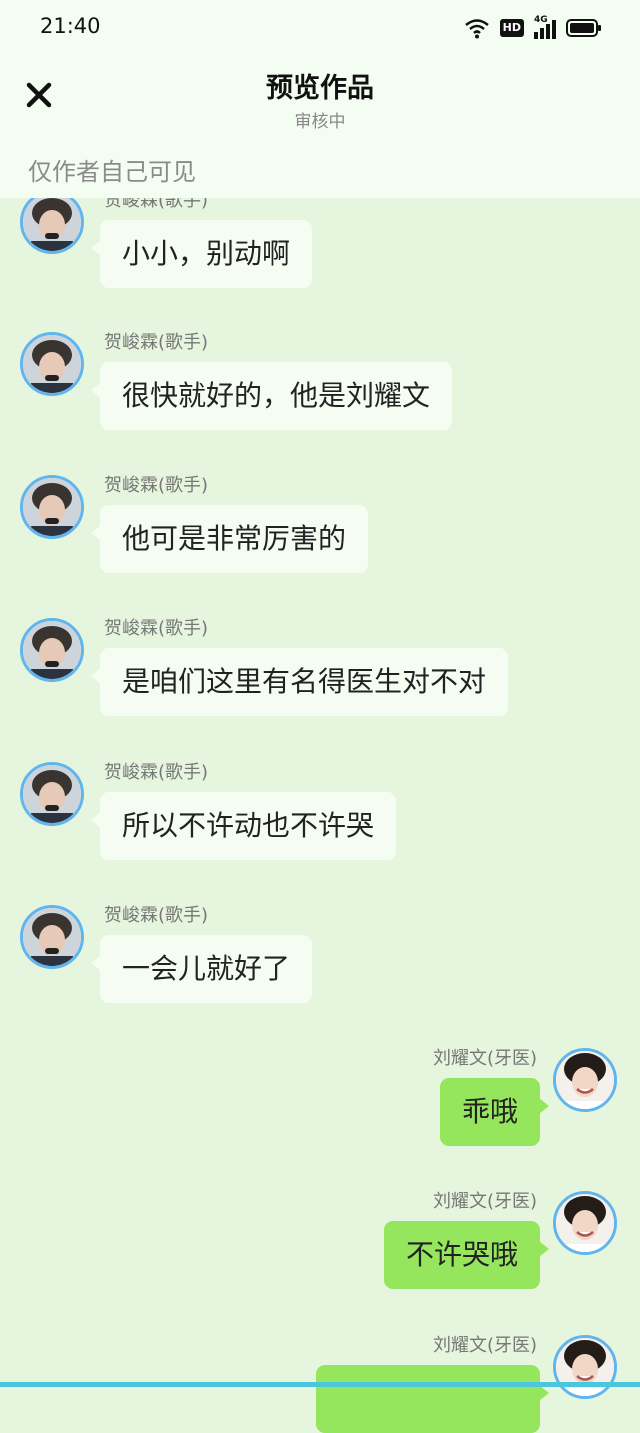 The width and height of the screenshot is (640, 1433). I want to click on message-bubble: 一会儿就好了, so click(201, 969).